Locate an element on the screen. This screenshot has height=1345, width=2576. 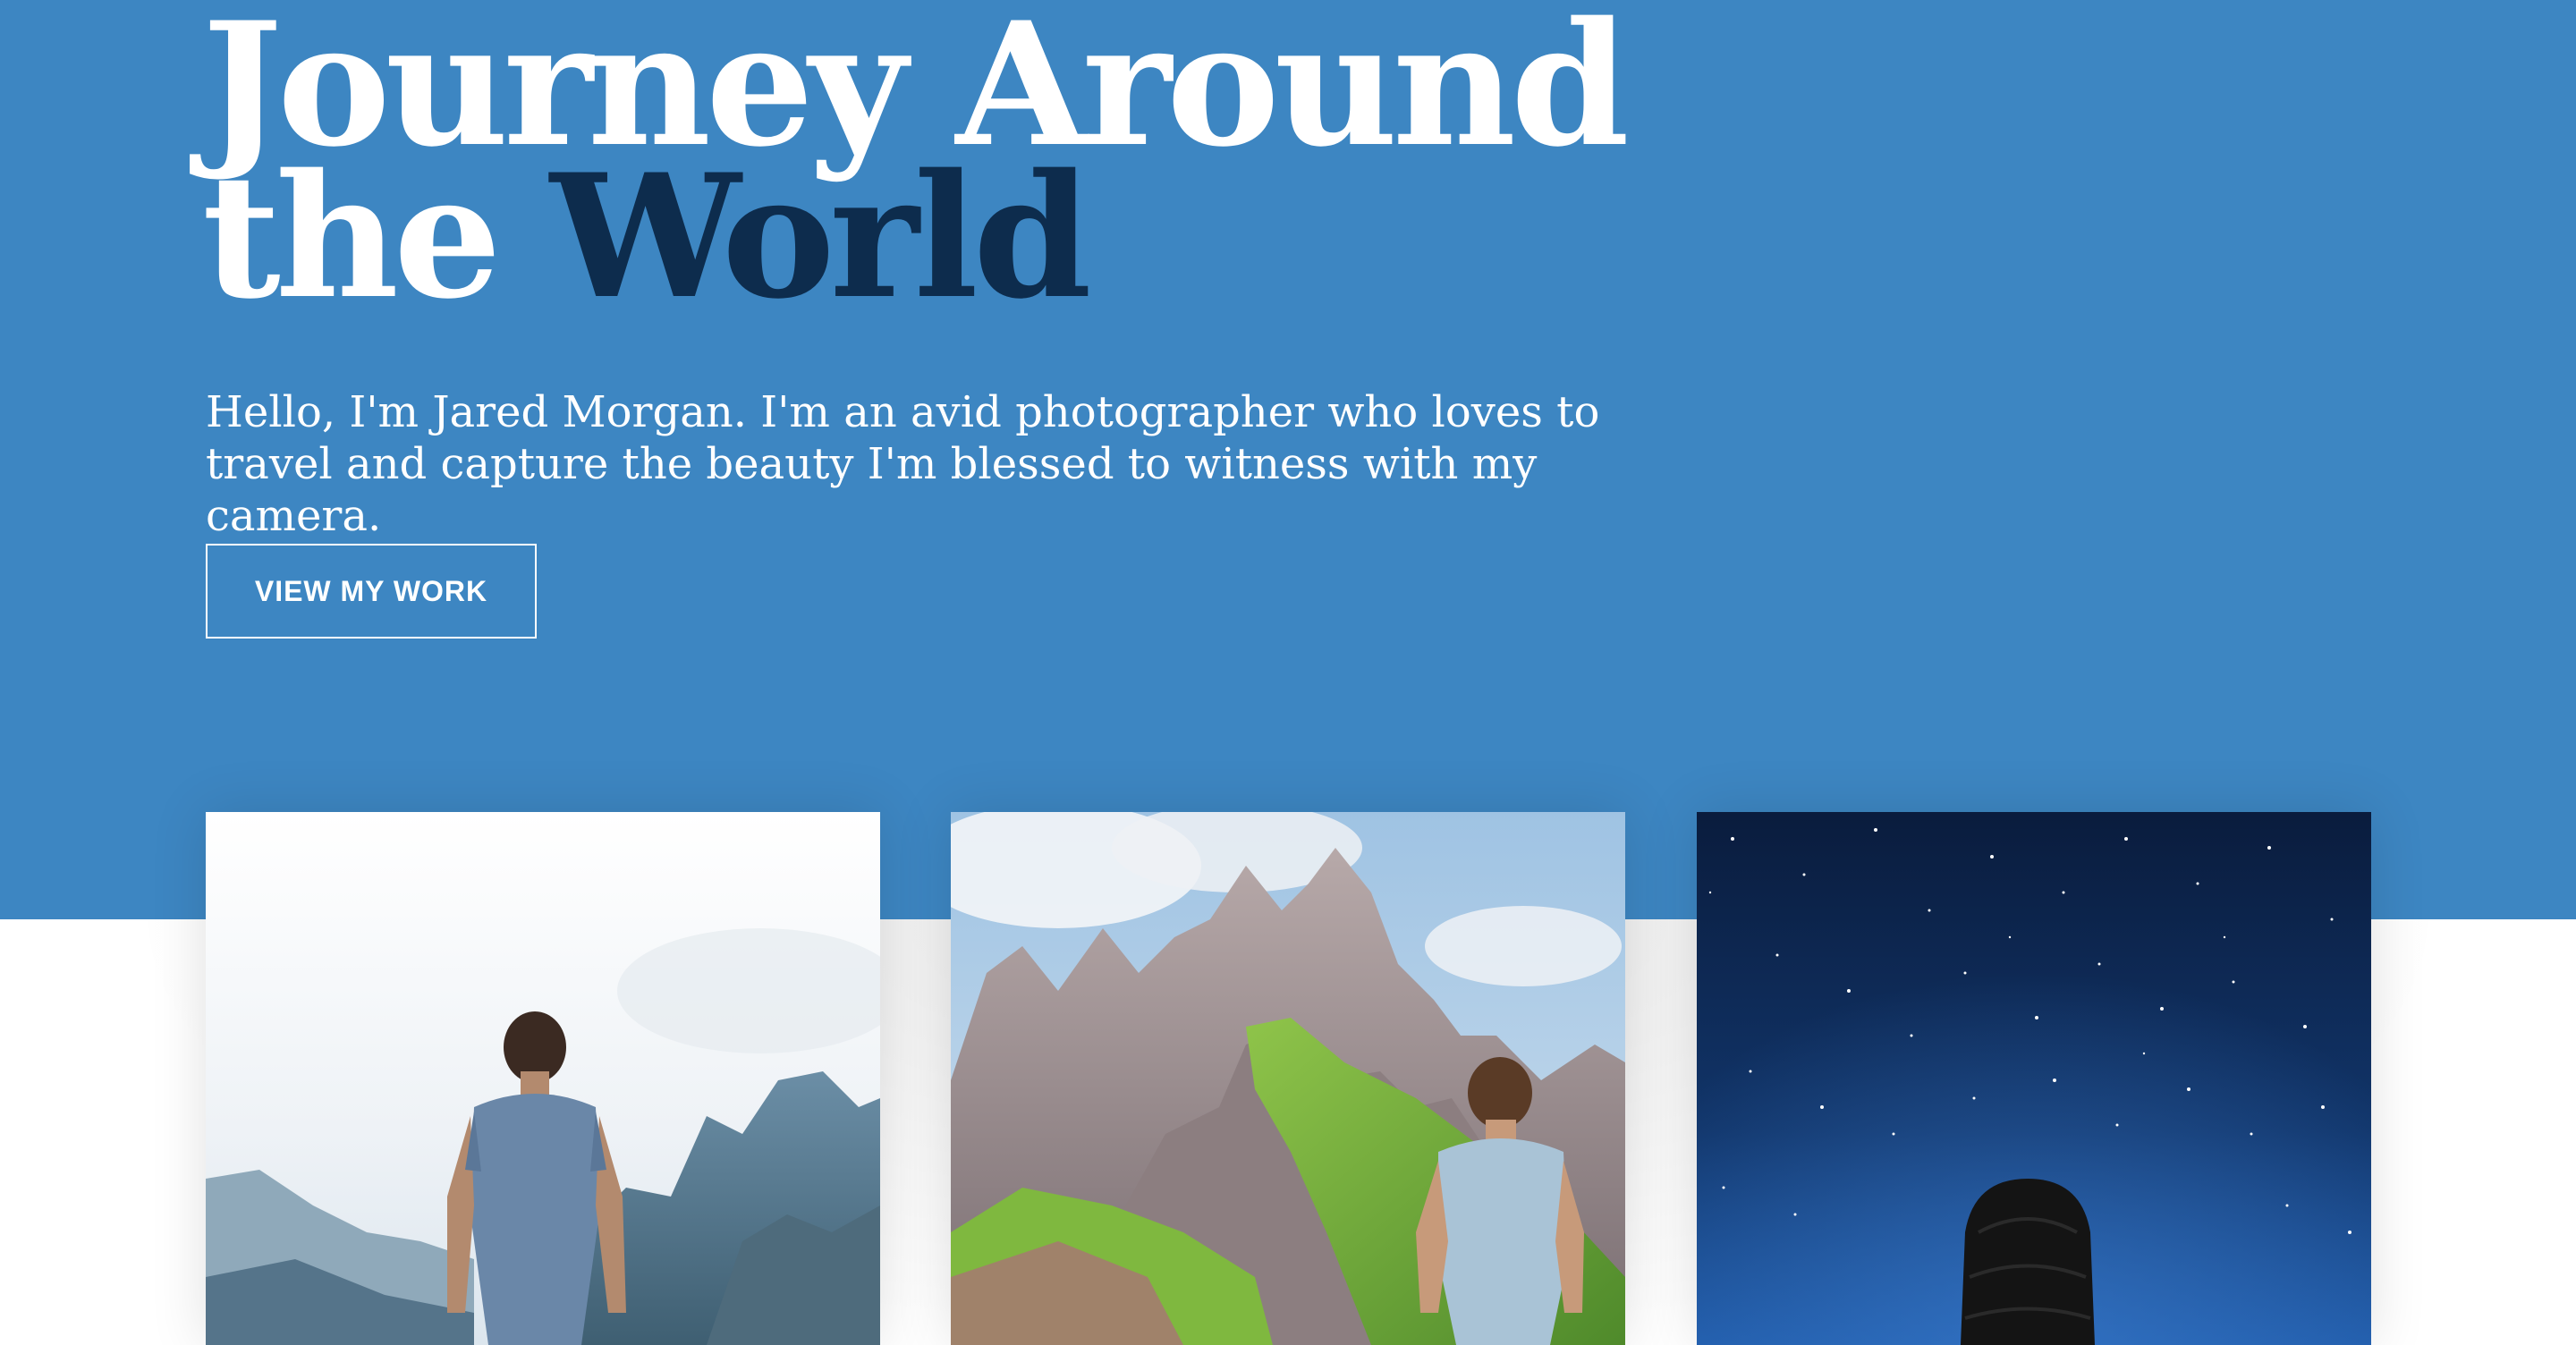
hiker-on-green-ridge-photo is located at coordinates (1288, 1078).